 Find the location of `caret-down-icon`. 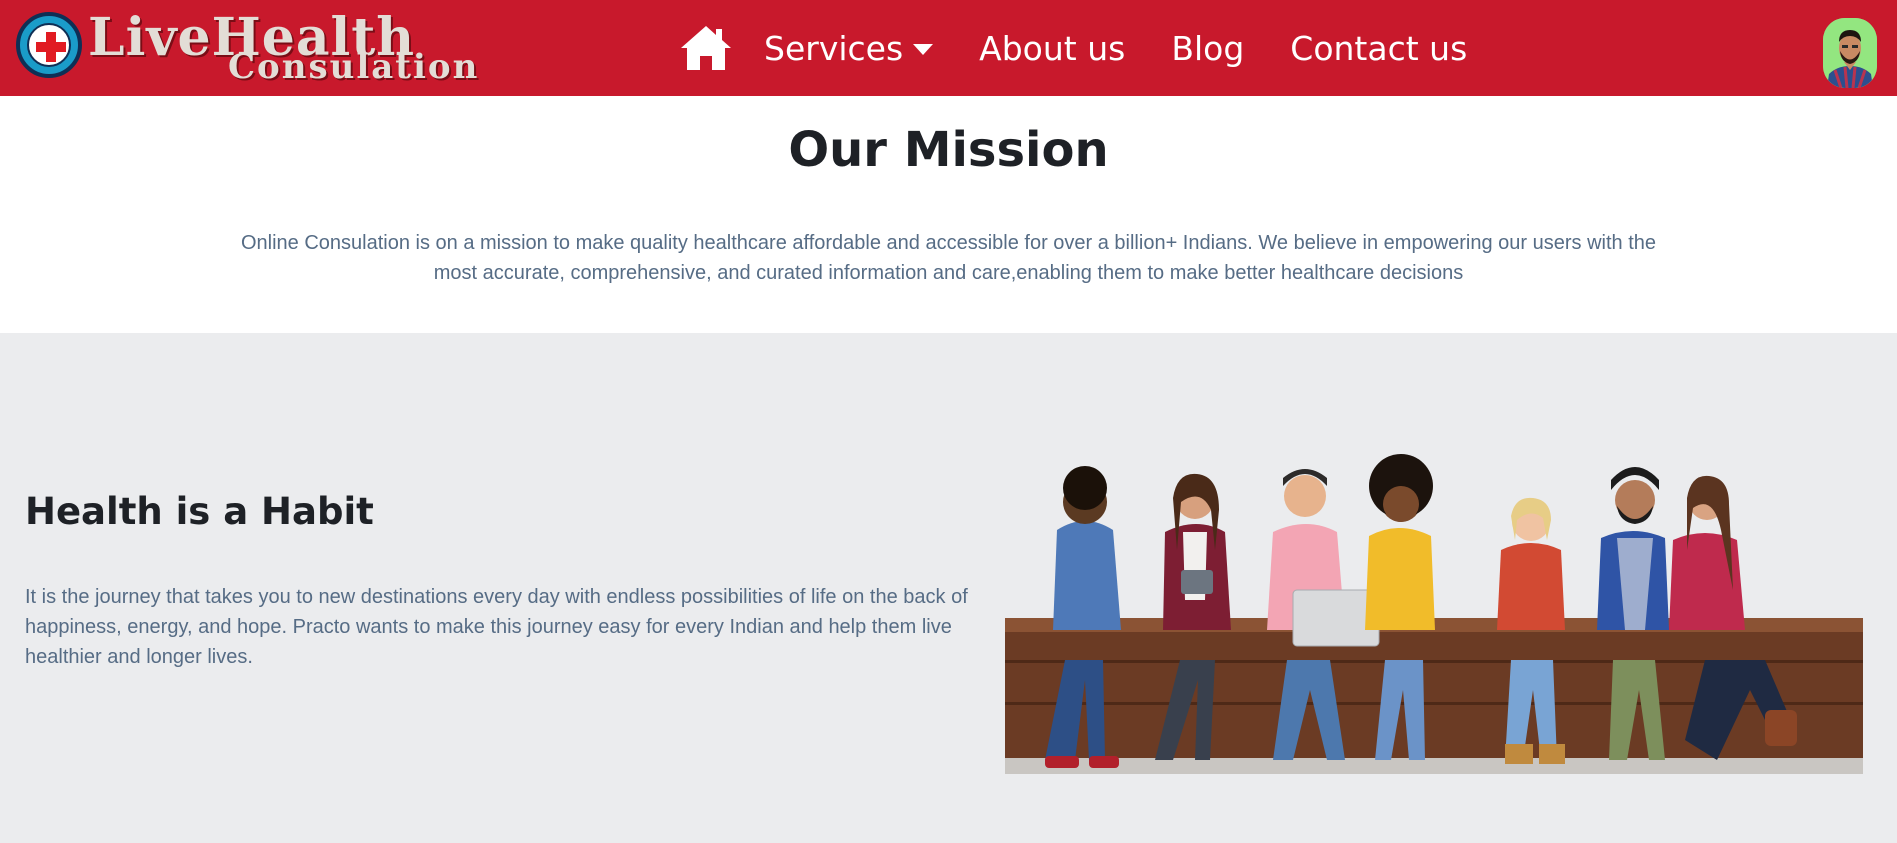

caret-down-icon is located at coordinates (923, 49).